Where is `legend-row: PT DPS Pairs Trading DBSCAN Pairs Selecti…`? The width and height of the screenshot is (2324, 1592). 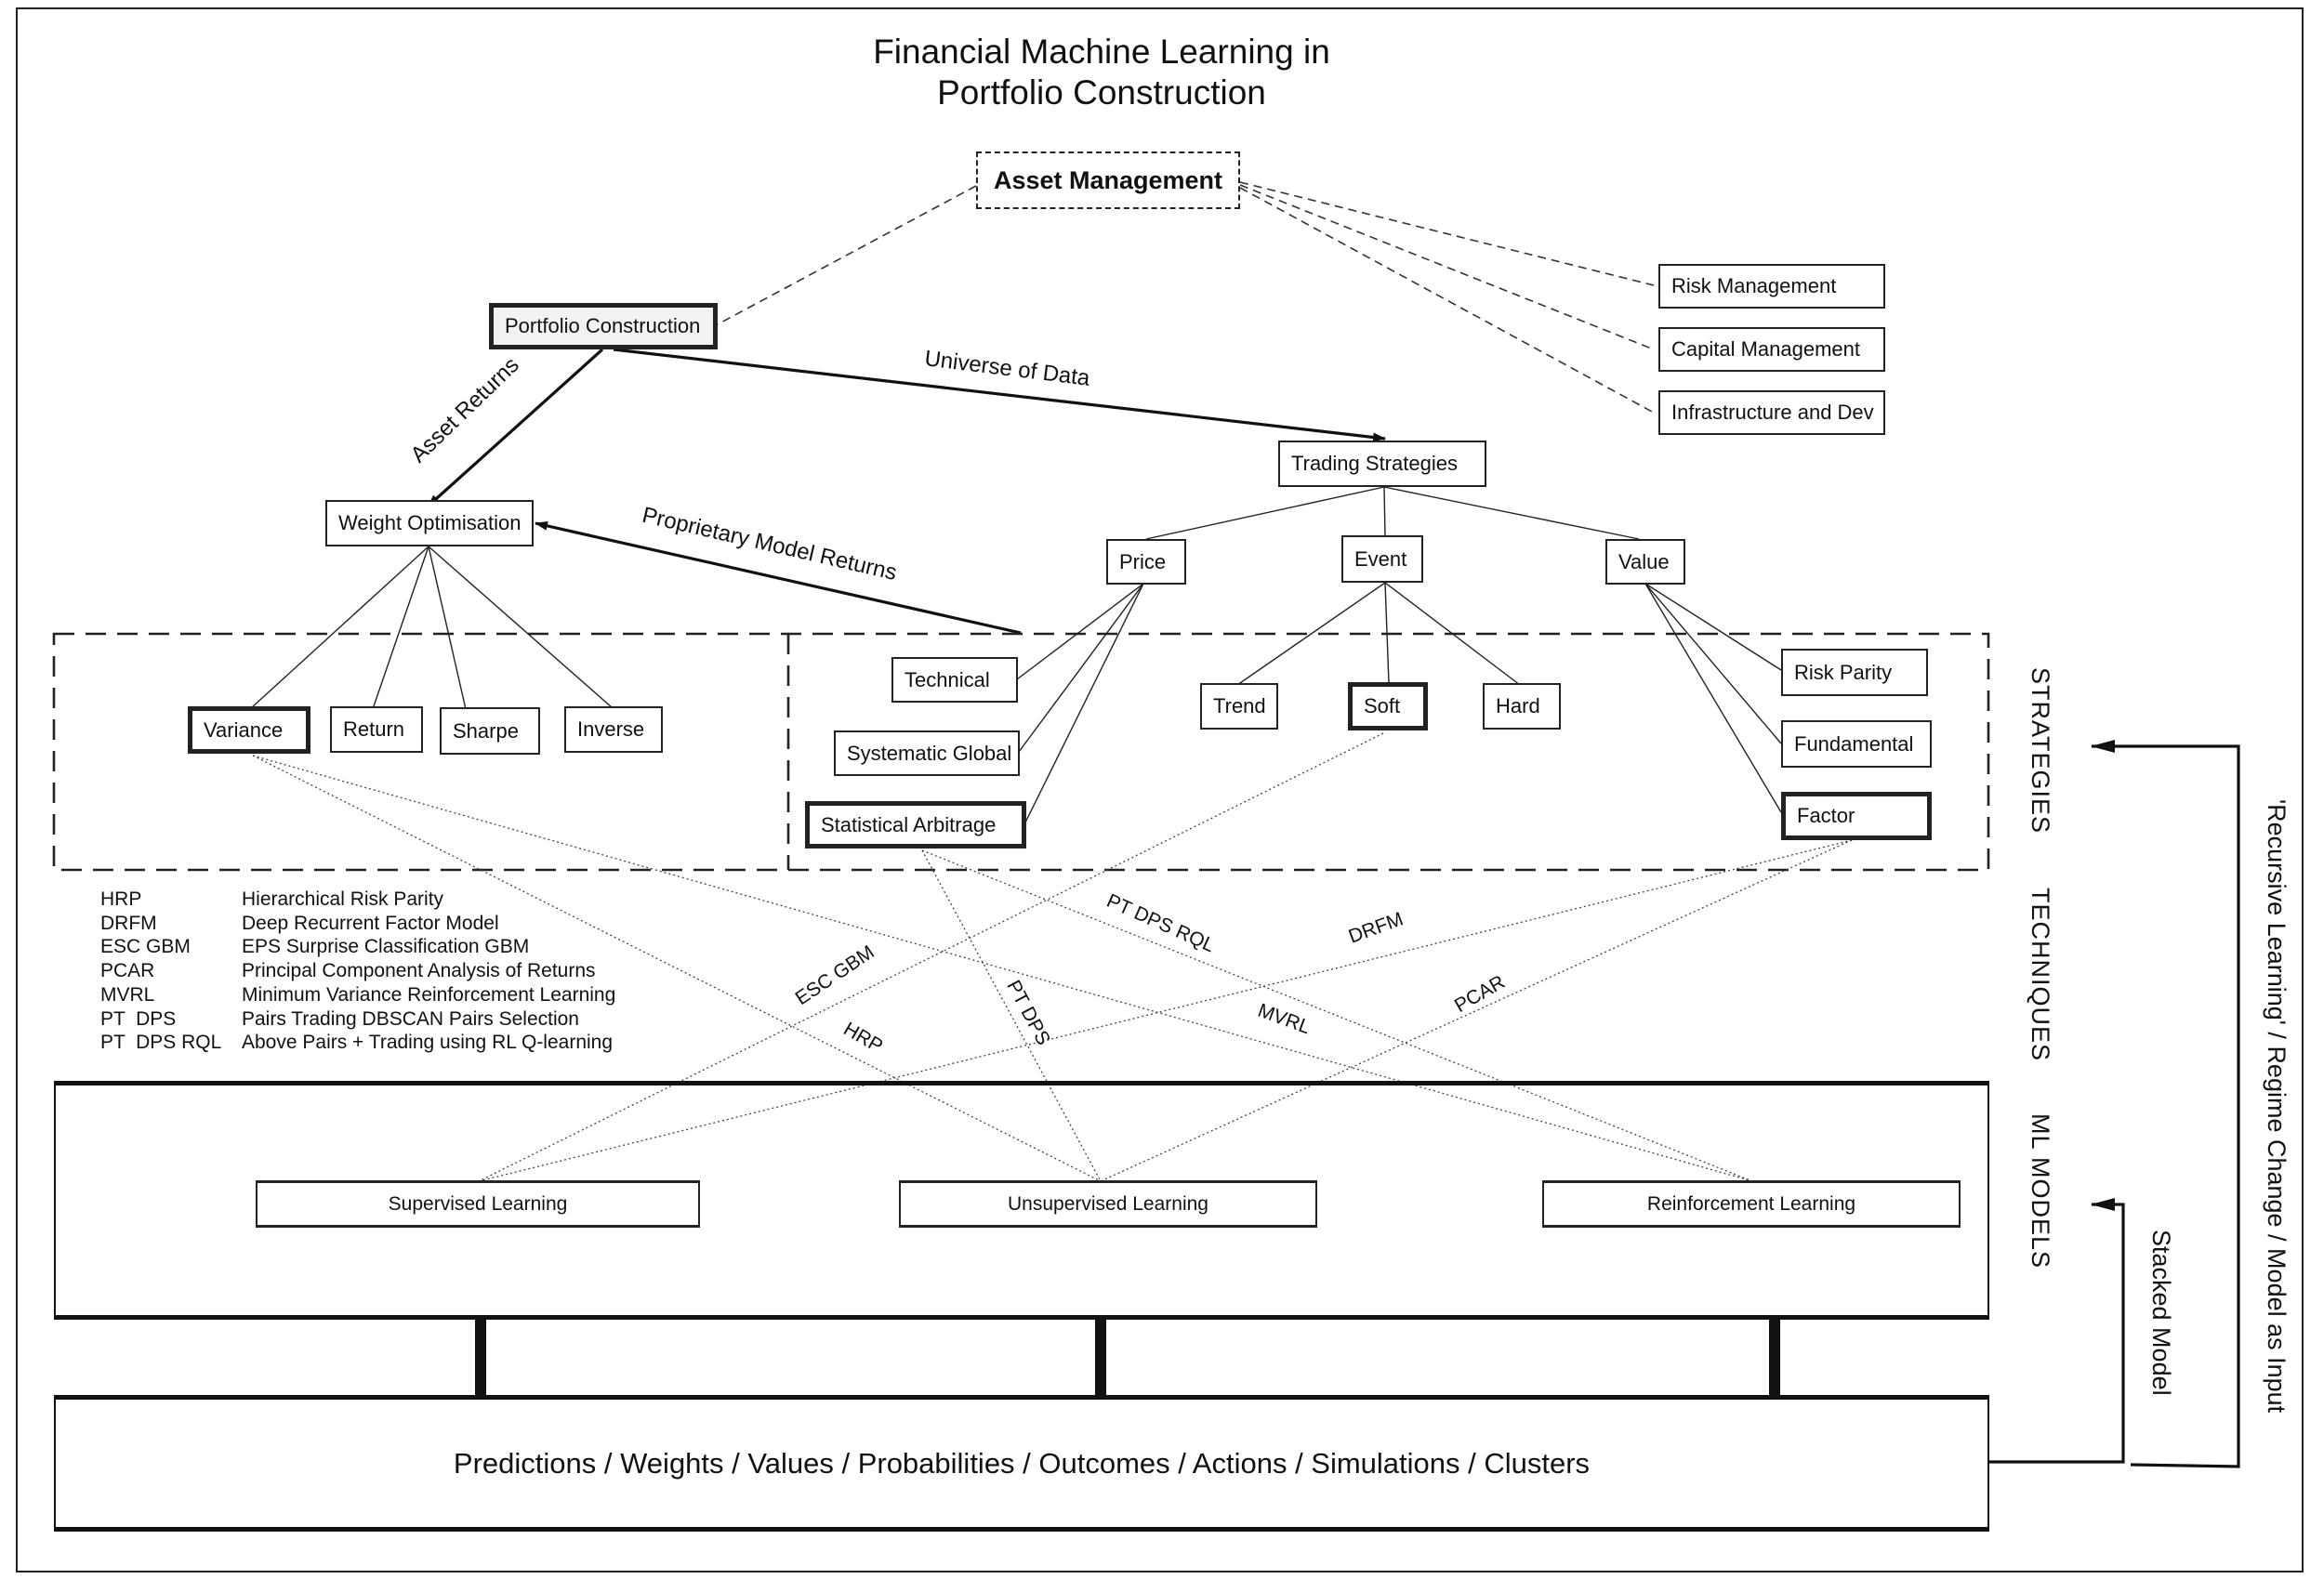 legend-row: PT DPS Pairs Trading DBSCAN Pairs Selecti… is located at coordinates (357, 1019).